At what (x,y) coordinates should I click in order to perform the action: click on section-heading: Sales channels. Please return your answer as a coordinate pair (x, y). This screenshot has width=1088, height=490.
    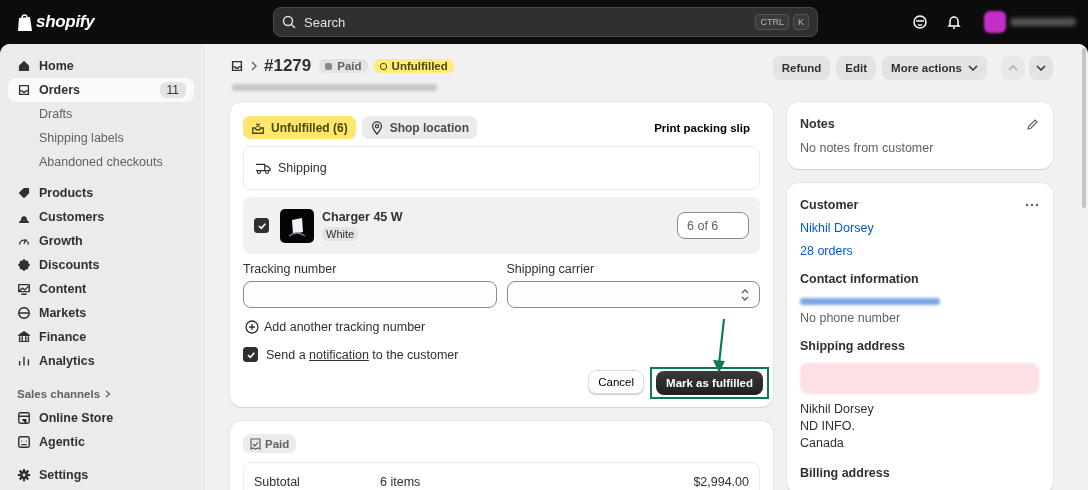
    Looking at the image, I should click on (59, 394).